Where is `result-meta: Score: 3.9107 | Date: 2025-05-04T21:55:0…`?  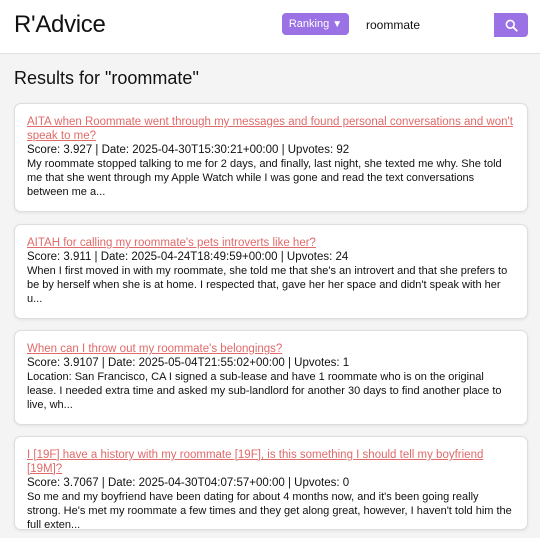 result-meta: Score: 3.9107 | Date: 2025-05-04T21:55:0… is located at coordinates (188, 363).